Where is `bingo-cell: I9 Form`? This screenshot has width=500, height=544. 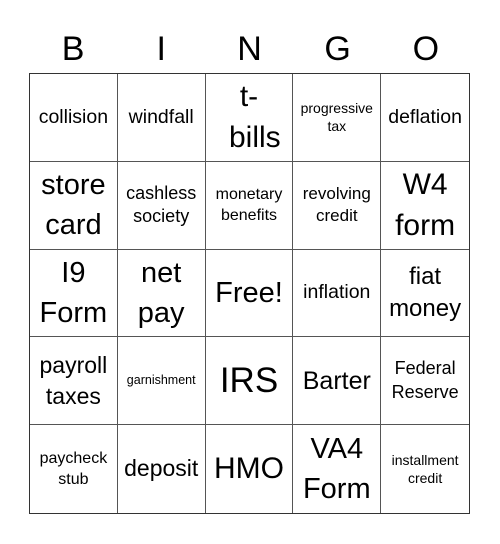
bingo-cell: I9 Form is located at coordinates (74, 293).